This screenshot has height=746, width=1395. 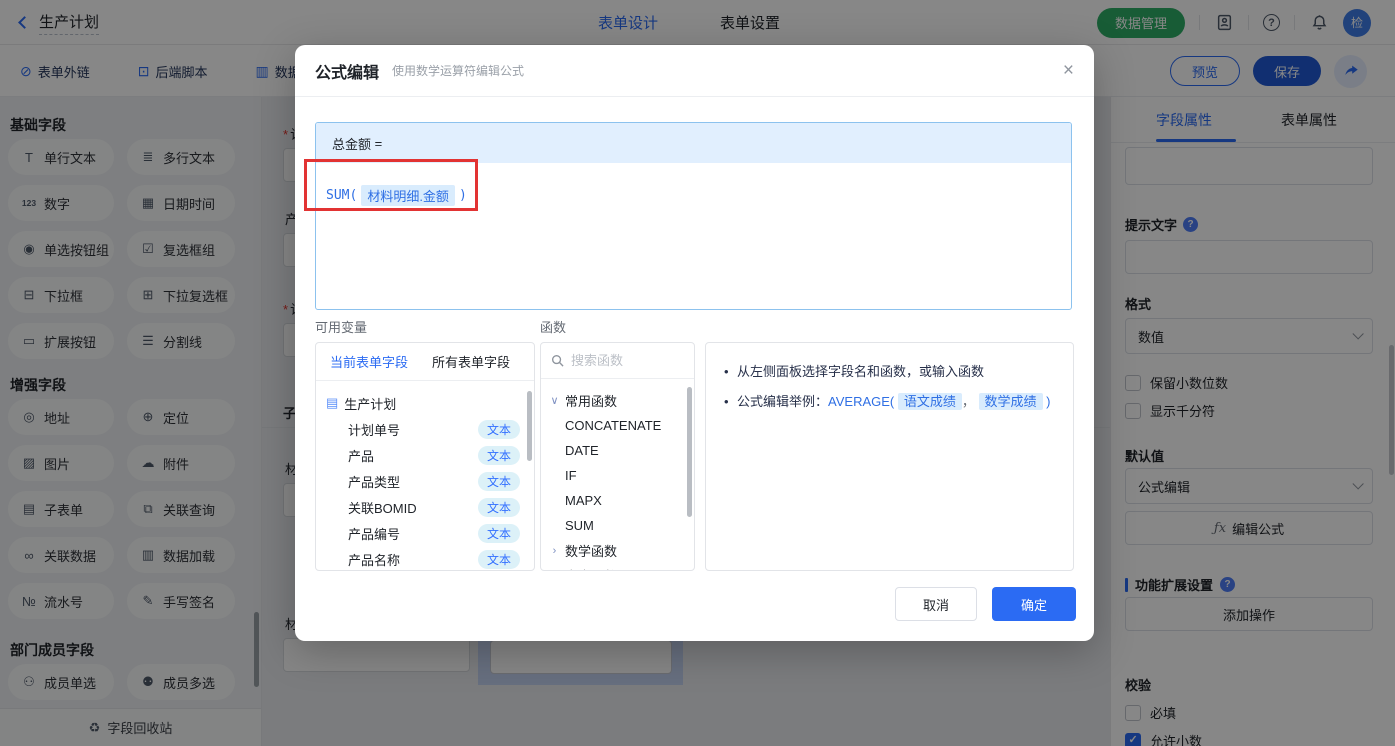 What do you see at coordinates (427, 558) in the screenshot?
I see `variable-row: 产品名称 文本` at bounding box center [427, 558].